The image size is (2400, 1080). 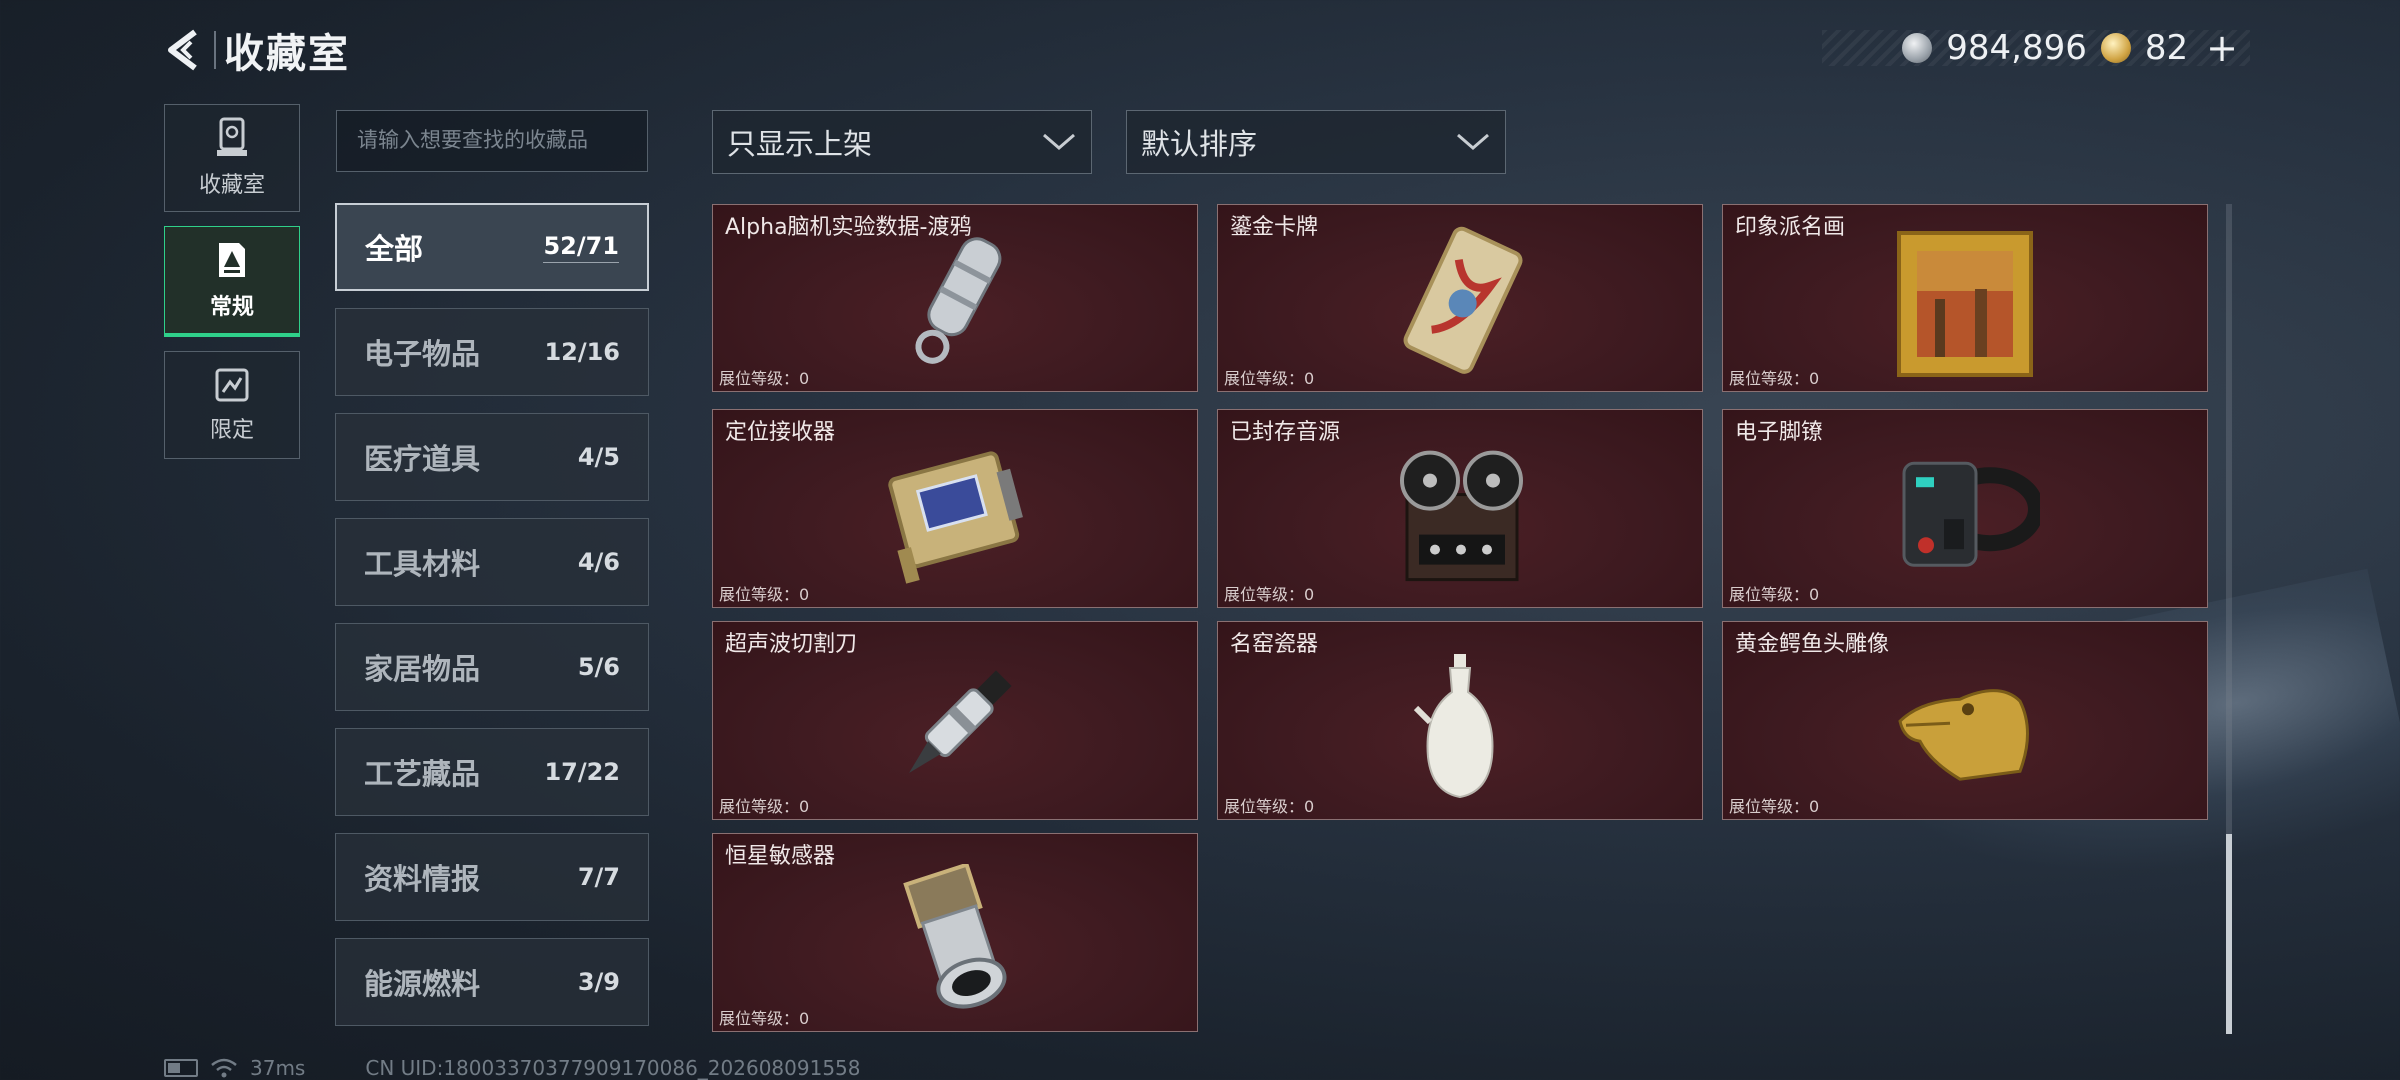 What do you see at coordinates (492, 247) in the screenshot?
I see `category-all: 全部 52/71` at bounding box center [492, 247].